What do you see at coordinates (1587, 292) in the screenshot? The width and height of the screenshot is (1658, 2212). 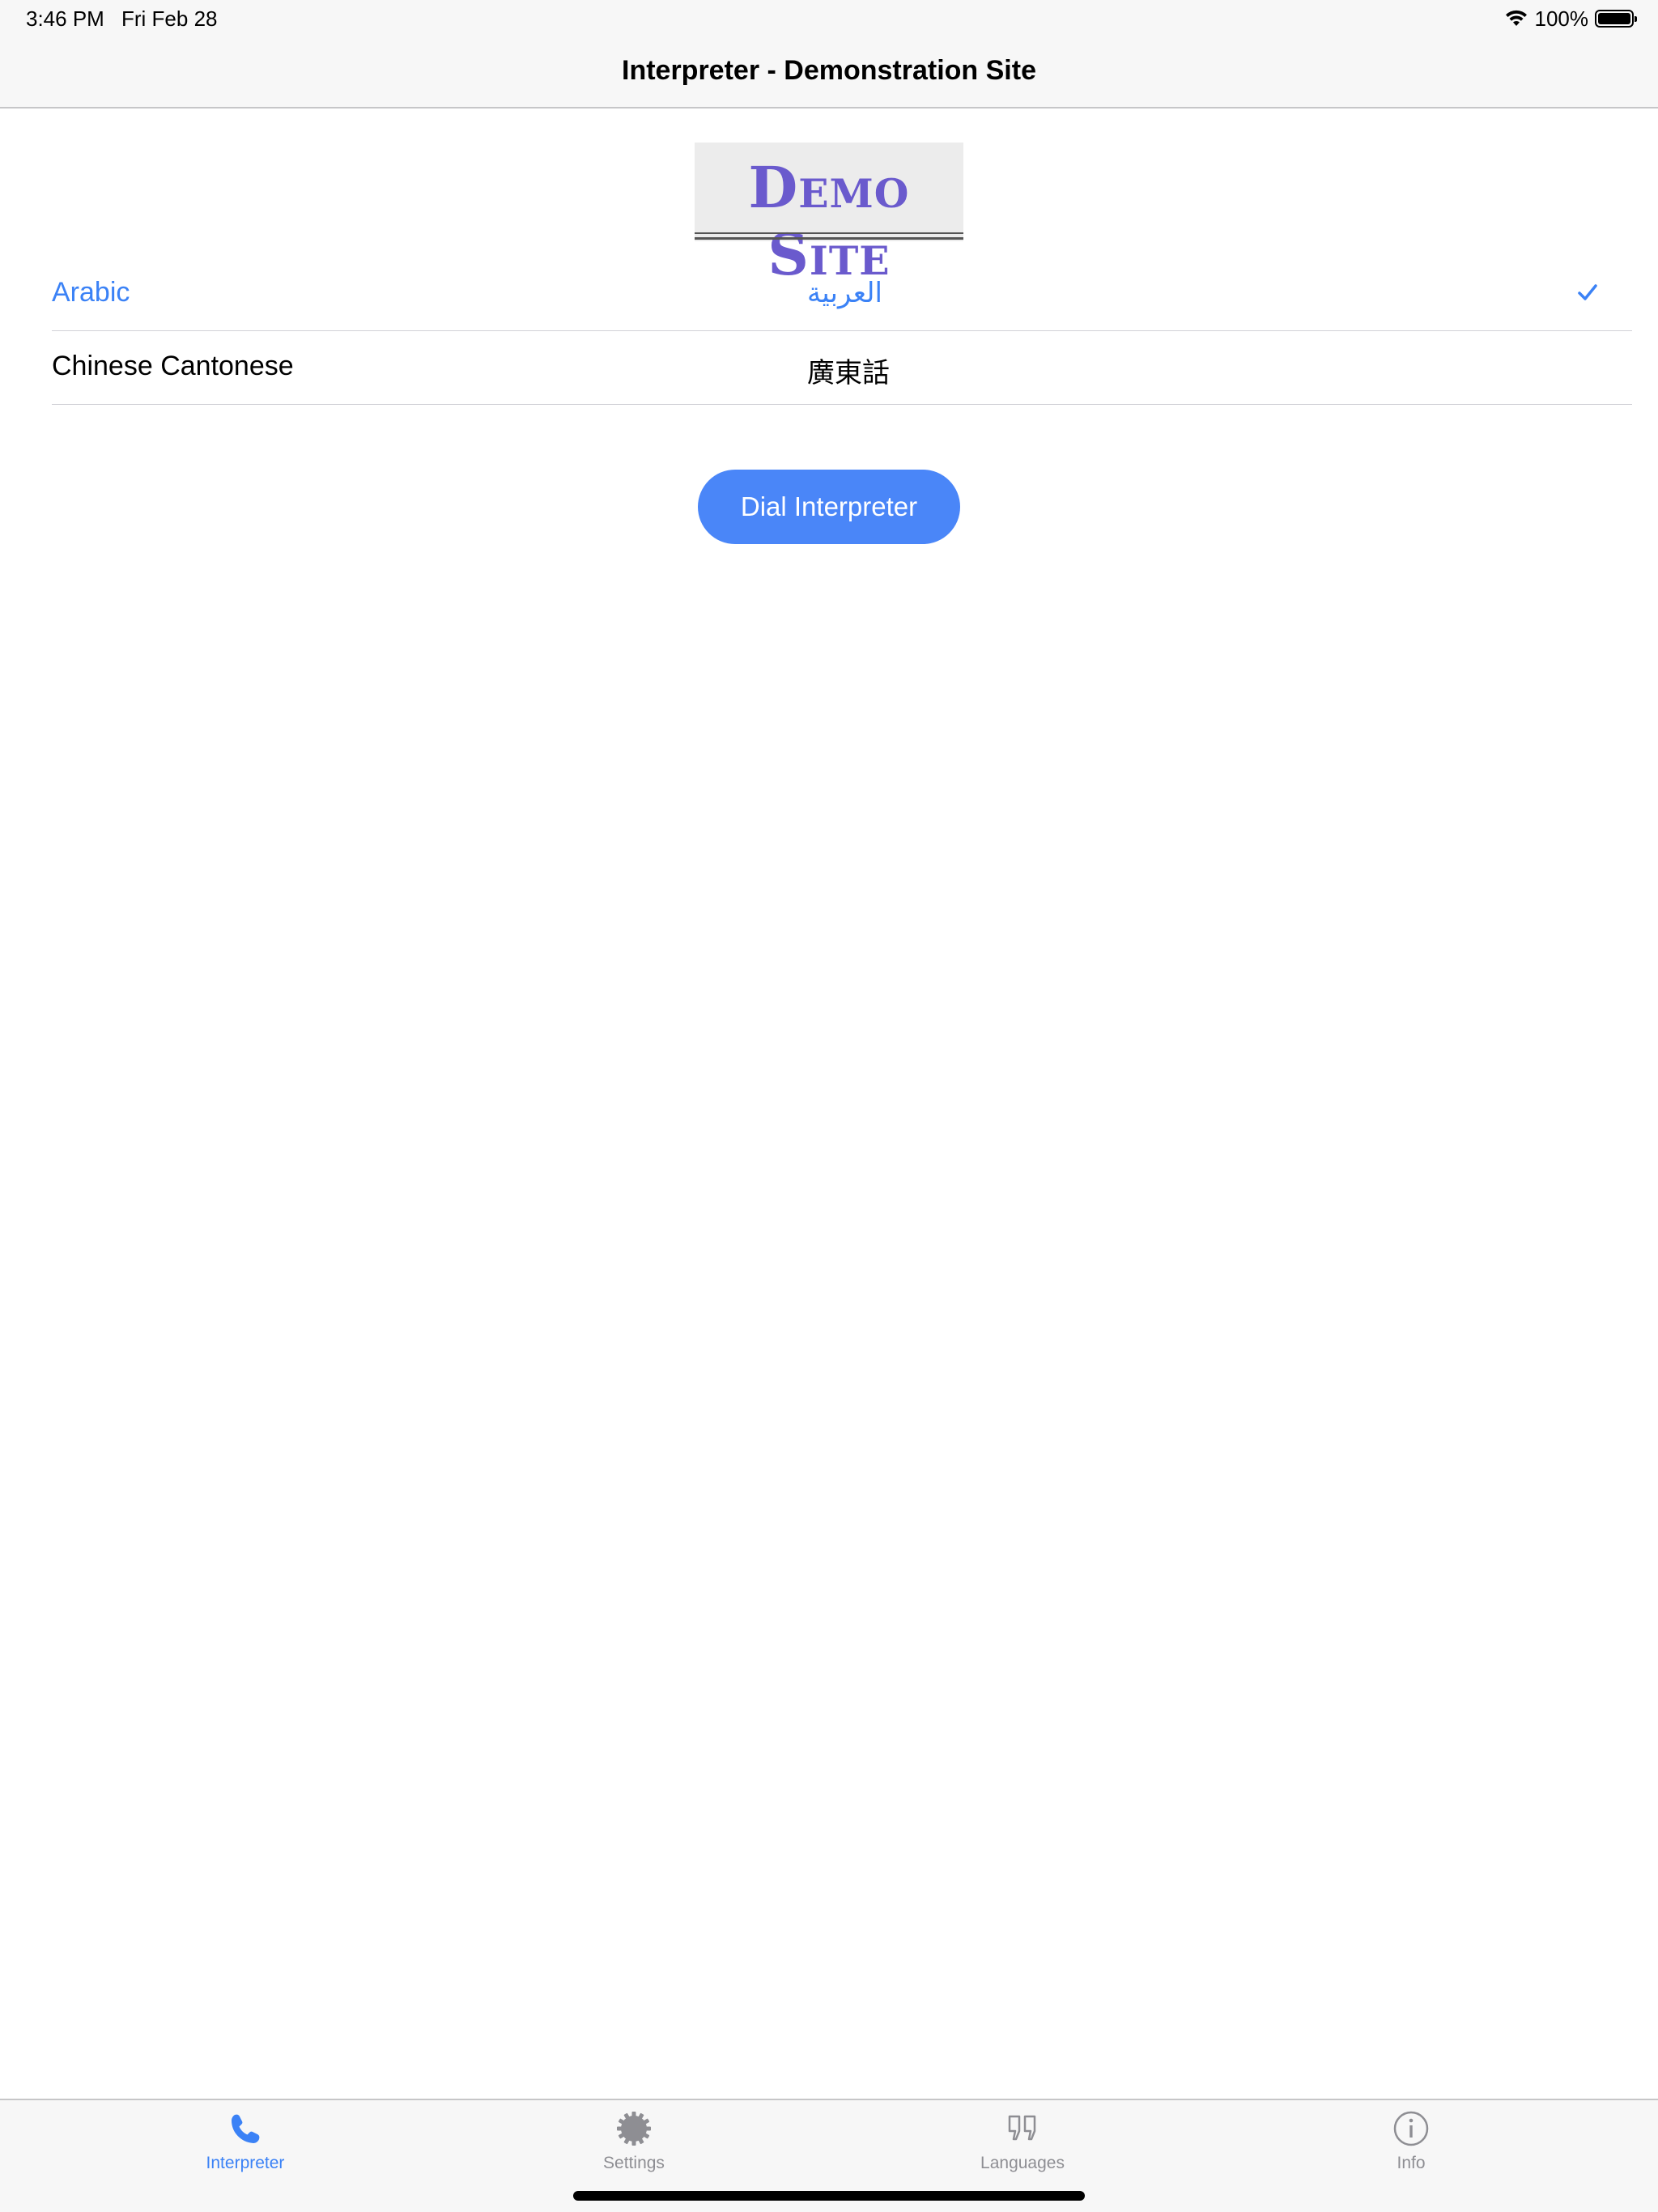 I see `checkmark-icon` at bounding box center [1587, 292].